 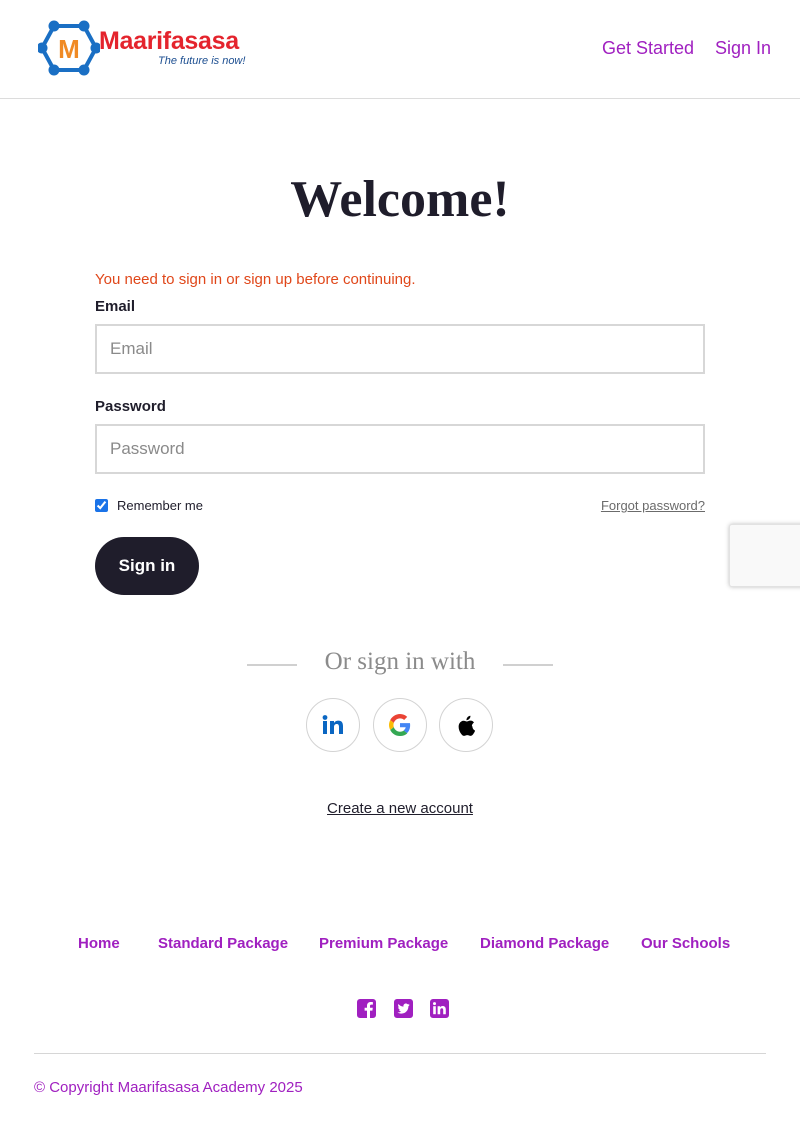 I want to click on remember-me-checkbox, so click(x=101, y=505).